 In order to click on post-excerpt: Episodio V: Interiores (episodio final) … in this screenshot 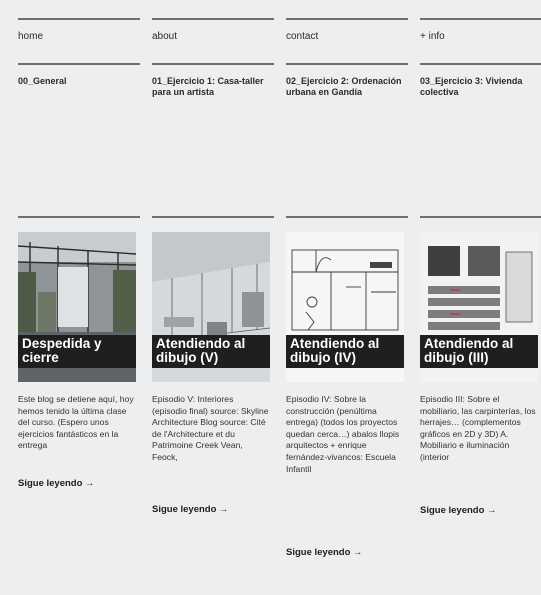, I will do `click(210, 428)`.